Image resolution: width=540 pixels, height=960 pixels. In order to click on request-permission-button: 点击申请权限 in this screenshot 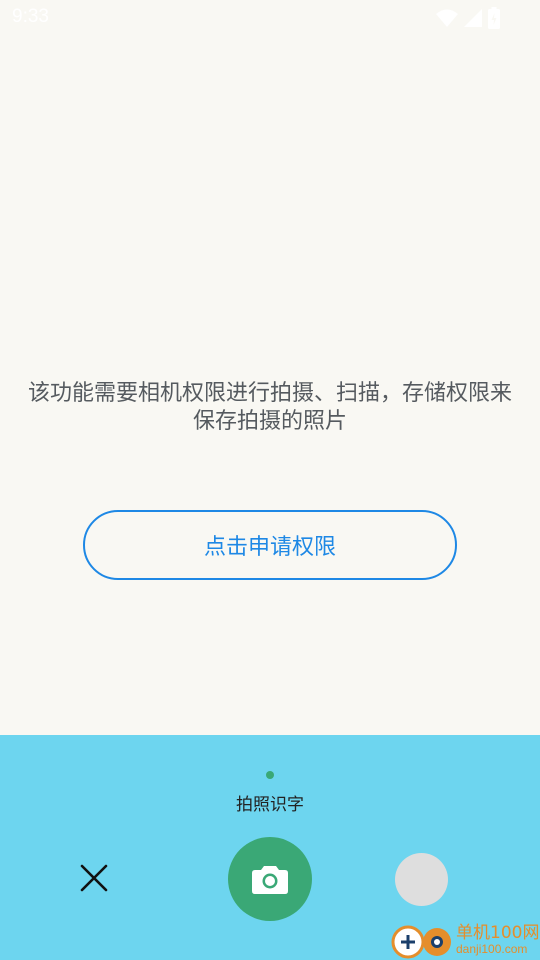, I will do `click(270, 545)`.